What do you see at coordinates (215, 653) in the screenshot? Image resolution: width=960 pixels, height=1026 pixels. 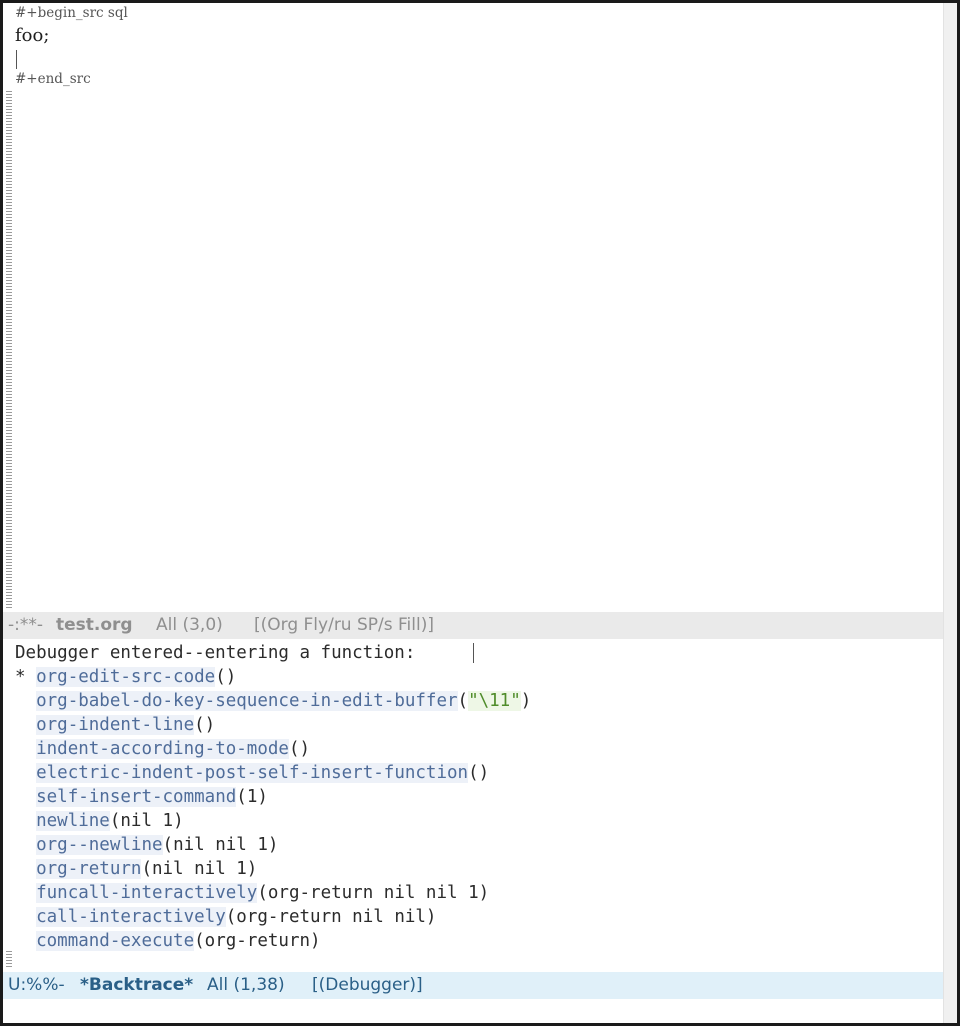 I see `debugger-header: Debugger entered--entering a function:` at bounding box center [215, 653].